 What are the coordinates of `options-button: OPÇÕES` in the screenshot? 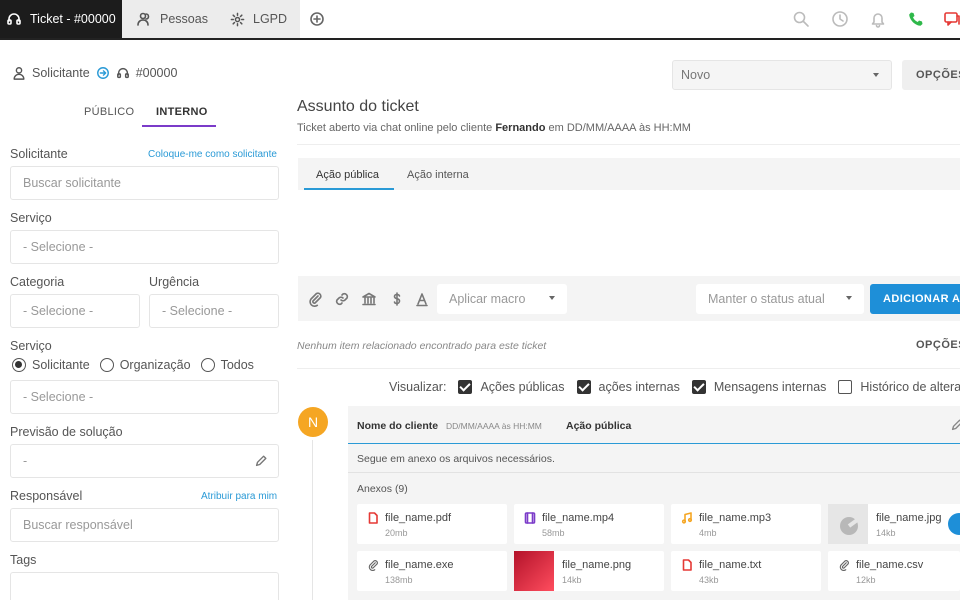 It's located at (931, 75).